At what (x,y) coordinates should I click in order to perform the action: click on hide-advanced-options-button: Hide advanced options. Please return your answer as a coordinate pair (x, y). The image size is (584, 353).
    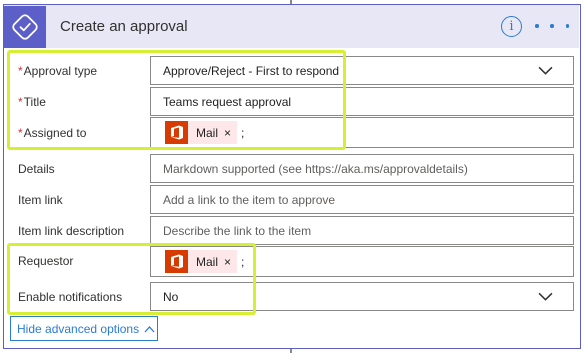
    Looking at the image, I should click on (84, 328).